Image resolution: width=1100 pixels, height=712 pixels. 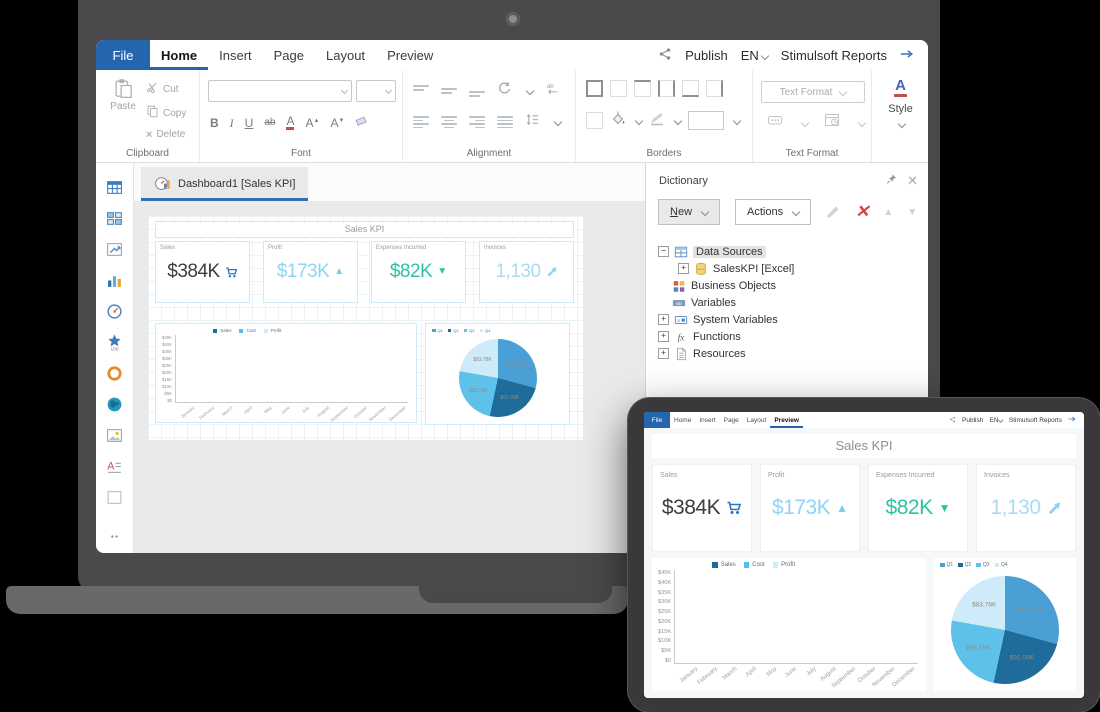 I want to click on toolbox-image-icon, so click(x=114, y=435).